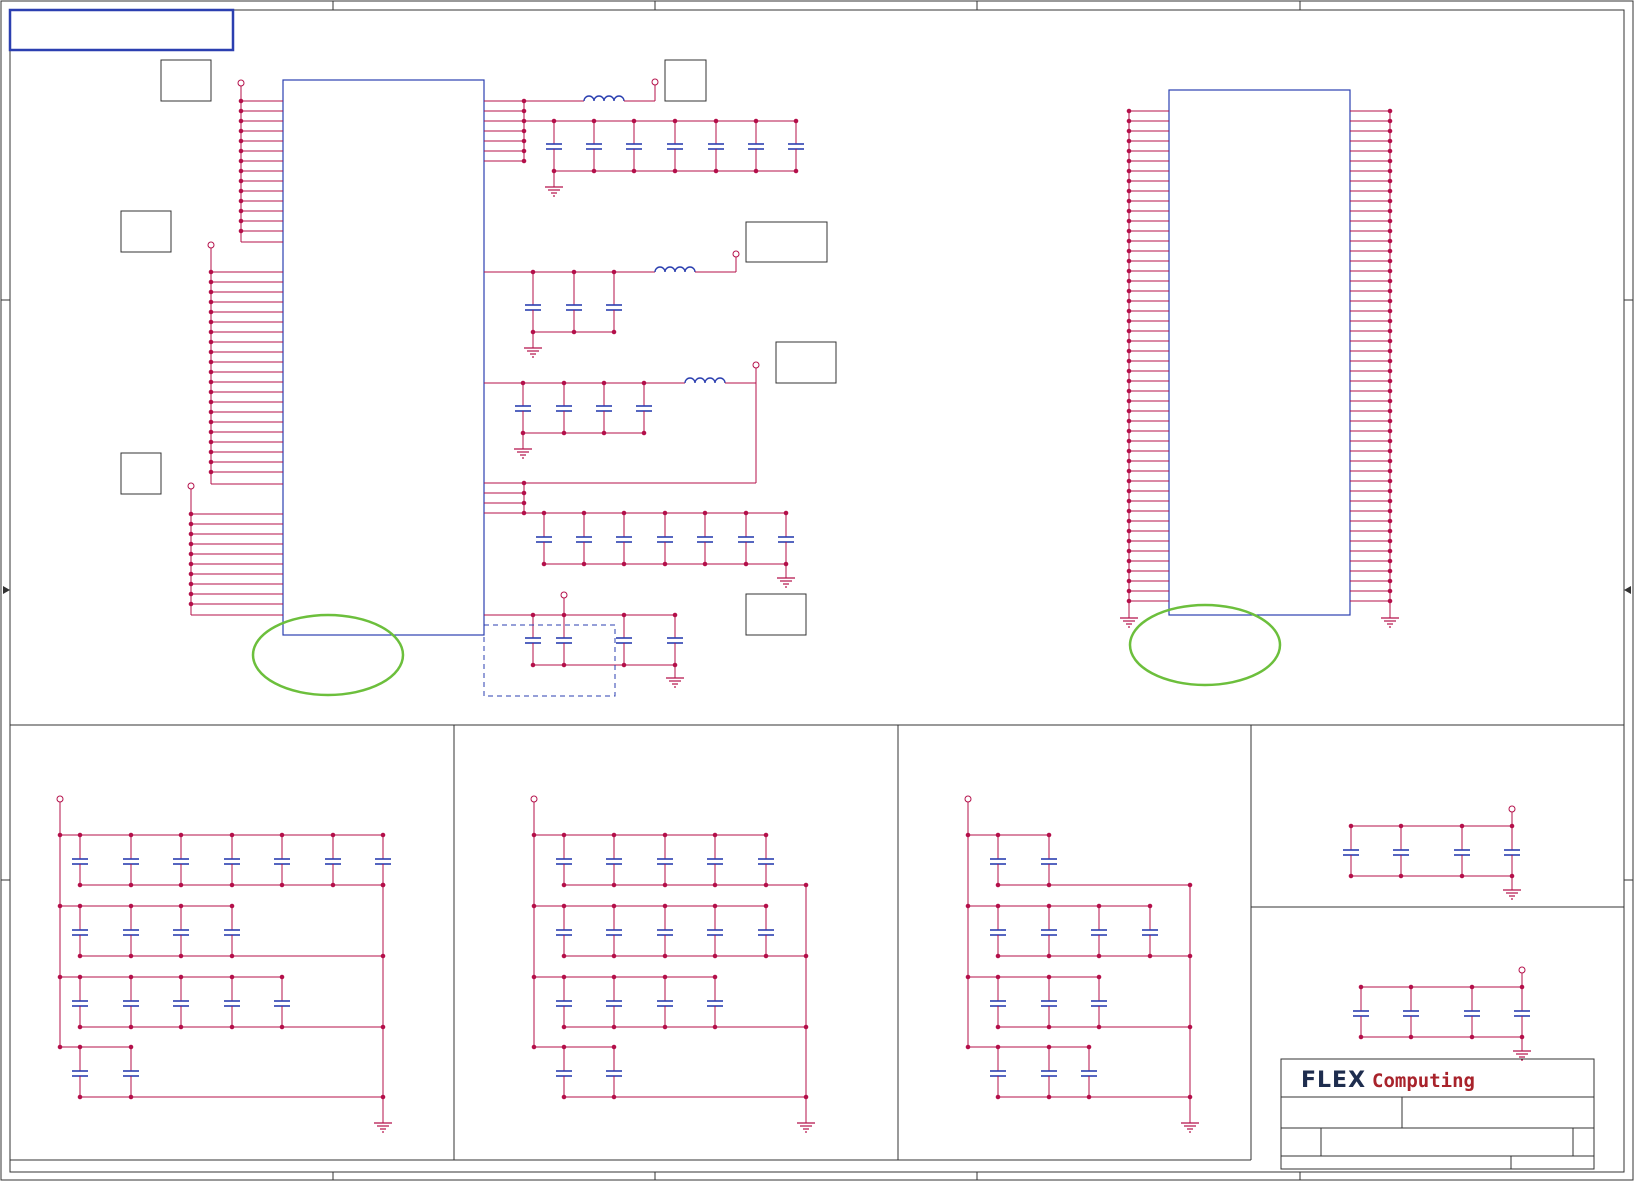  What do you see at coordinates (1259, 352) in the screenshot?
I see `right-ic-body` at bounding box center [1259, 352].